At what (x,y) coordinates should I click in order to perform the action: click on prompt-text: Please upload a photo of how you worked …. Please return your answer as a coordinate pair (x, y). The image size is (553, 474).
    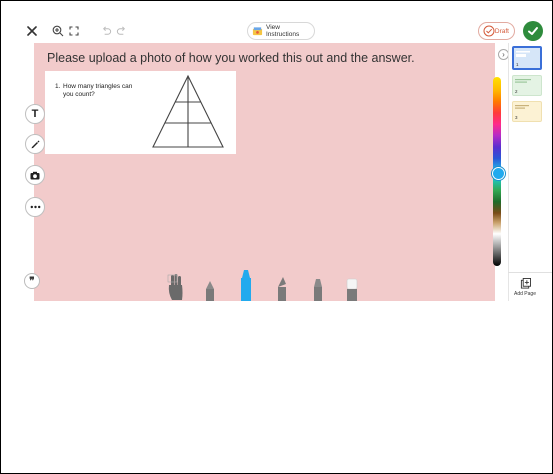
    Looking at the image, I should click on (231, 58).